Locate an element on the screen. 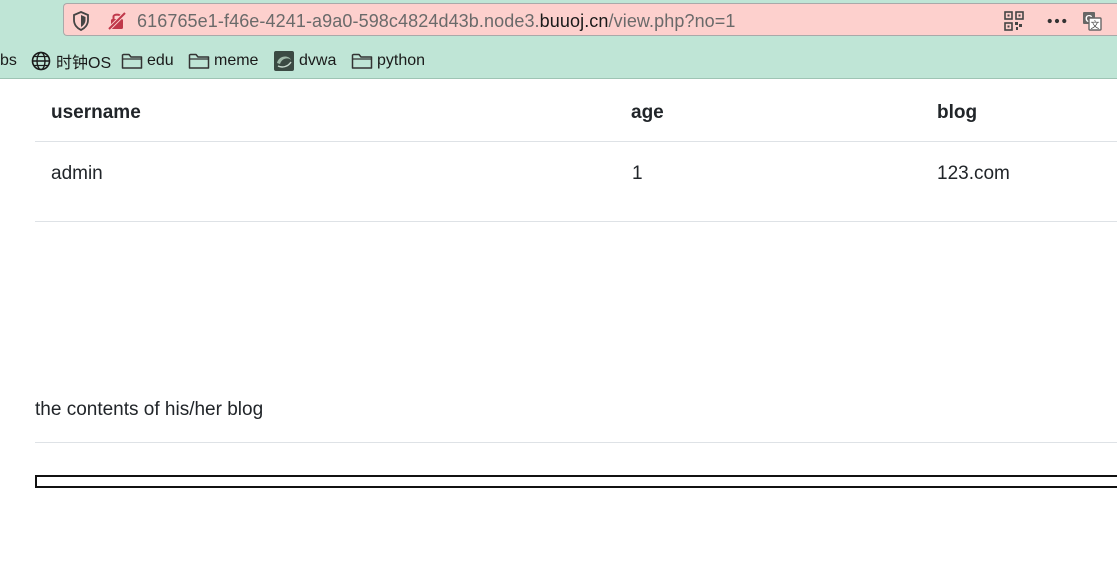 This screenshot has width=1117, height=578. header-blog: blog is located at coordinates (957, 112).